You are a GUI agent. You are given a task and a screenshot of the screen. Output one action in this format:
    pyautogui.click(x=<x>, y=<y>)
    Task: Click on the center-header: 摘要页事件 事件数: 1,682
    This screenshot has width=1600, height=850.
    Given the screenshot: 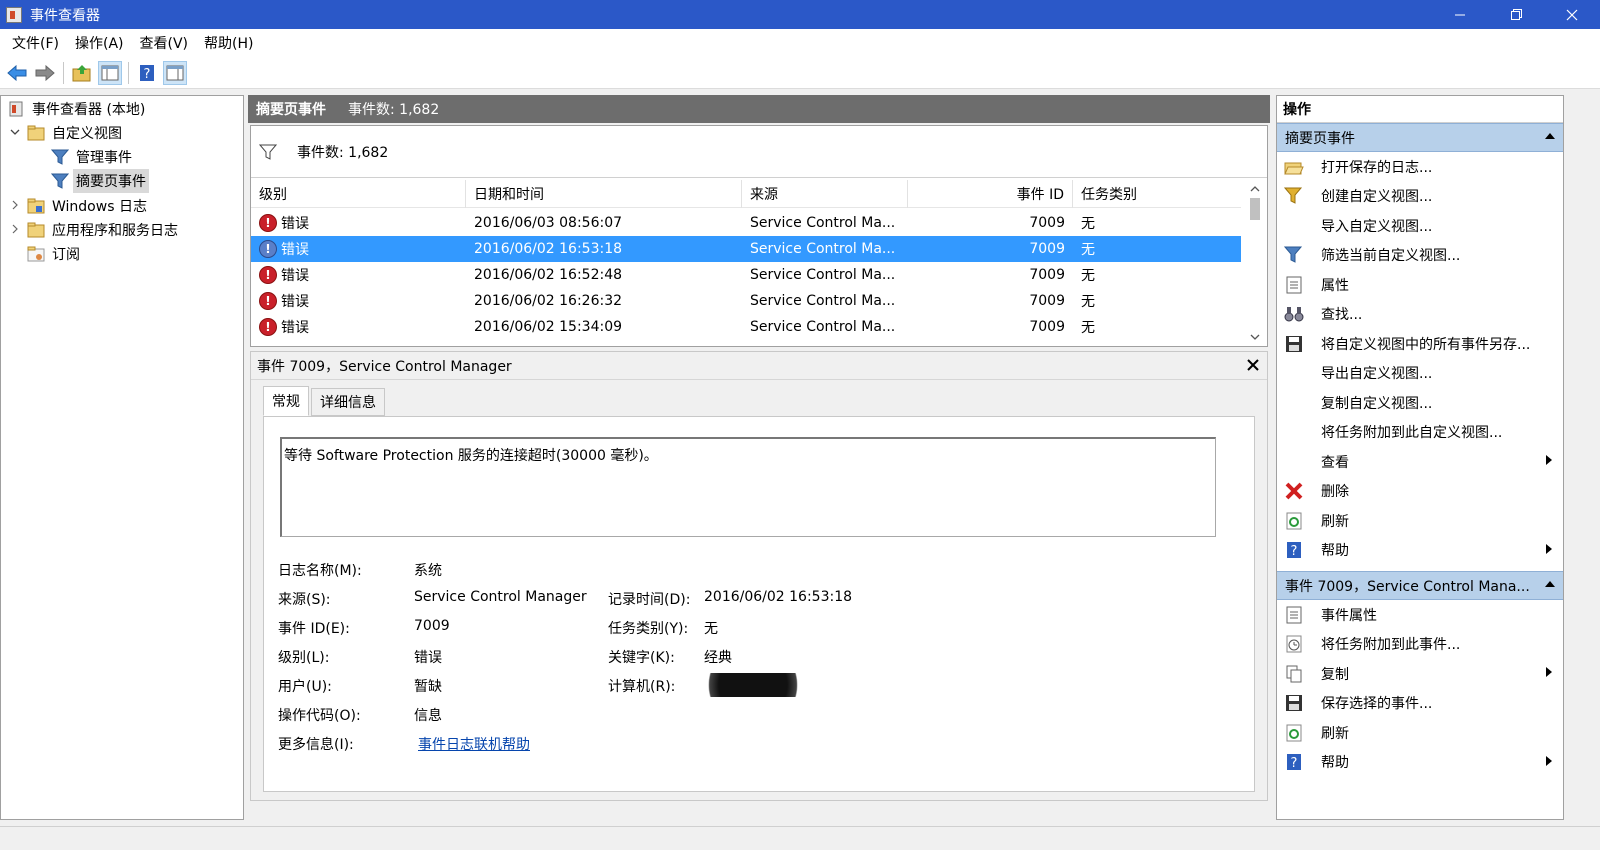 What is the action you would take?
    pyautogui.click(x=759, y=109)
    